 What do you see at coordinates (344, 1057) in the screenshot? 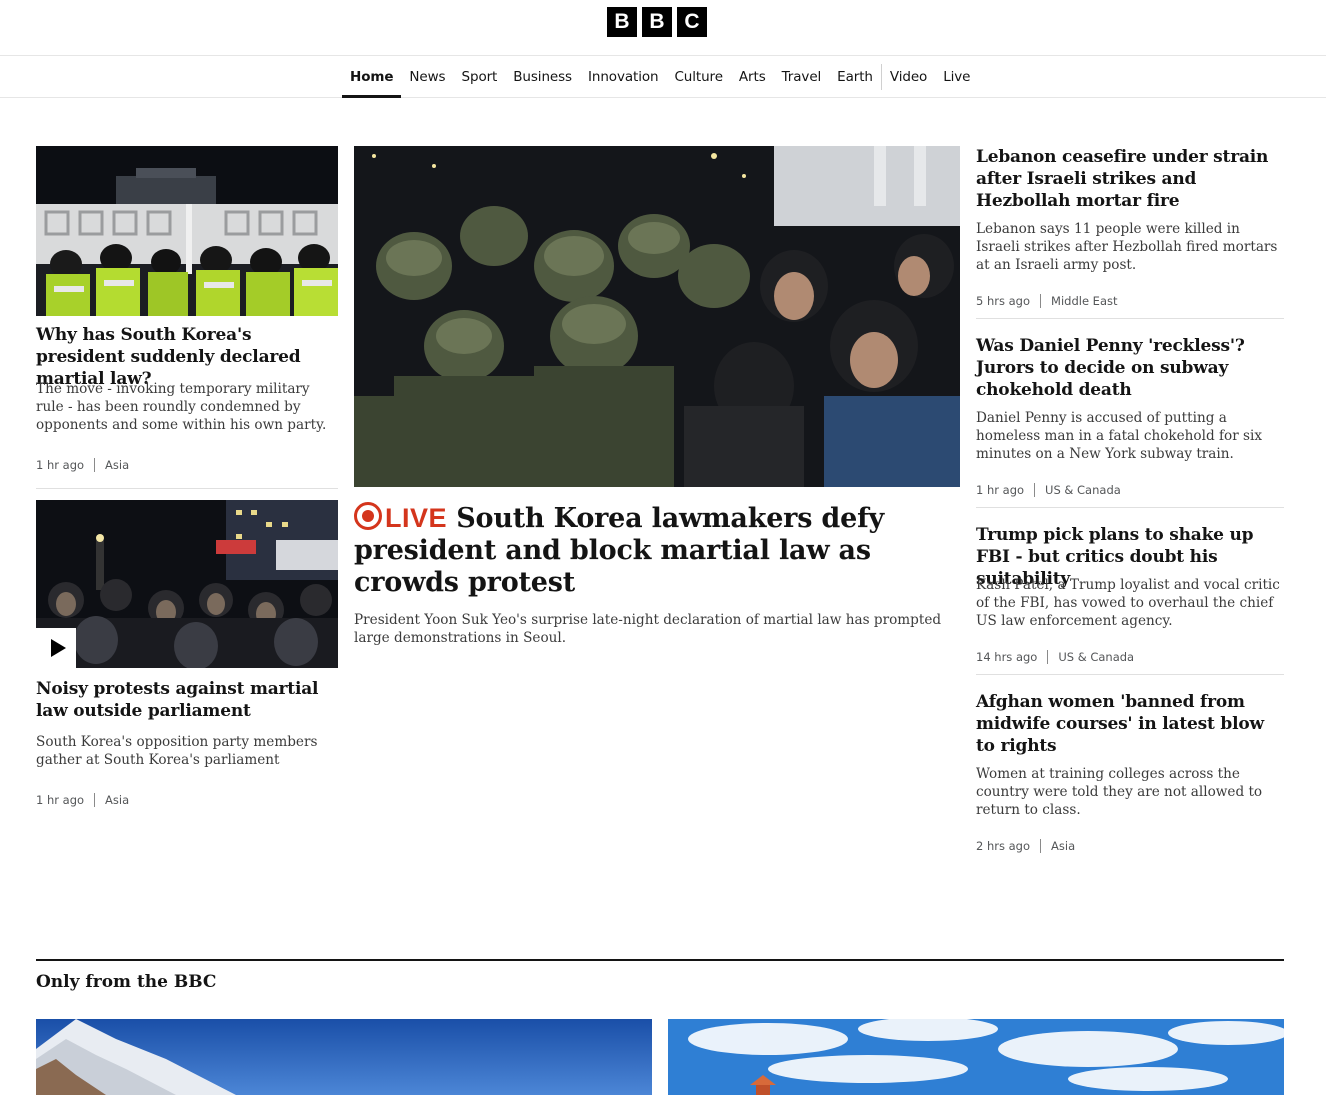
I see `feature-image-mountain` at bounding box center [344, 1057].